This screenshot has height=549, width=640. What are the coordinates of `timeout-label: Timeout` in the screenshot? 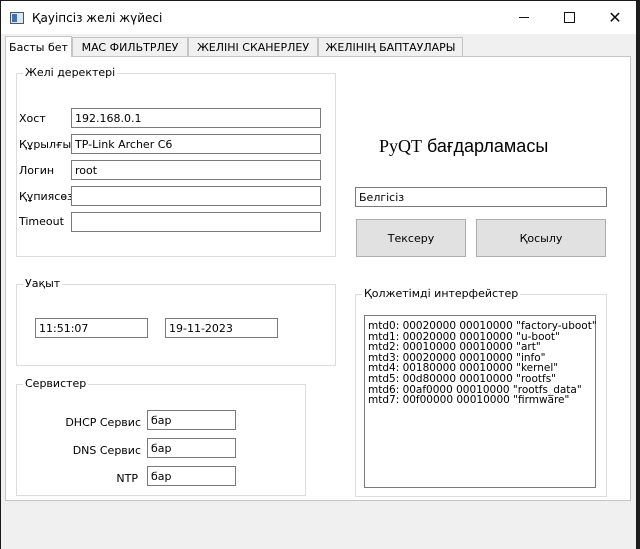 It's located at (41, 221).